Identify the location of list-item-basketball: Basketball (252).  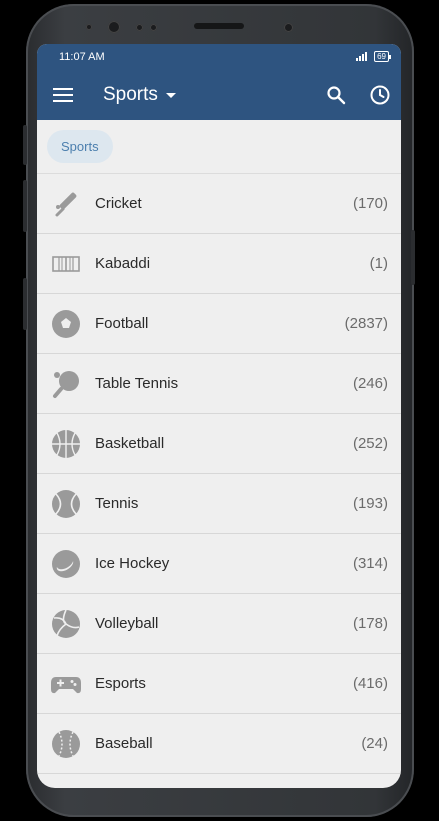
(219, 444).